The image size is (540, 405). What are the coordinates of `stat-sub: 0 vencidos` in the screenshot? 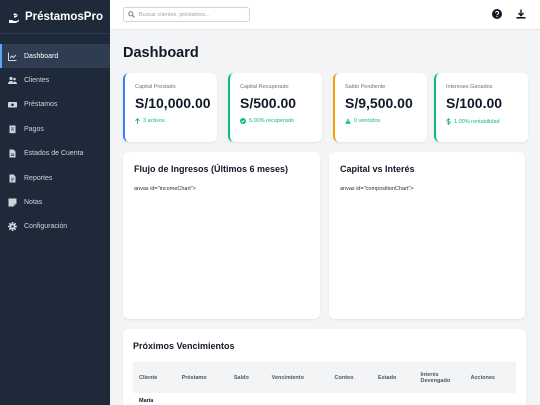 It's located at (381, 121).